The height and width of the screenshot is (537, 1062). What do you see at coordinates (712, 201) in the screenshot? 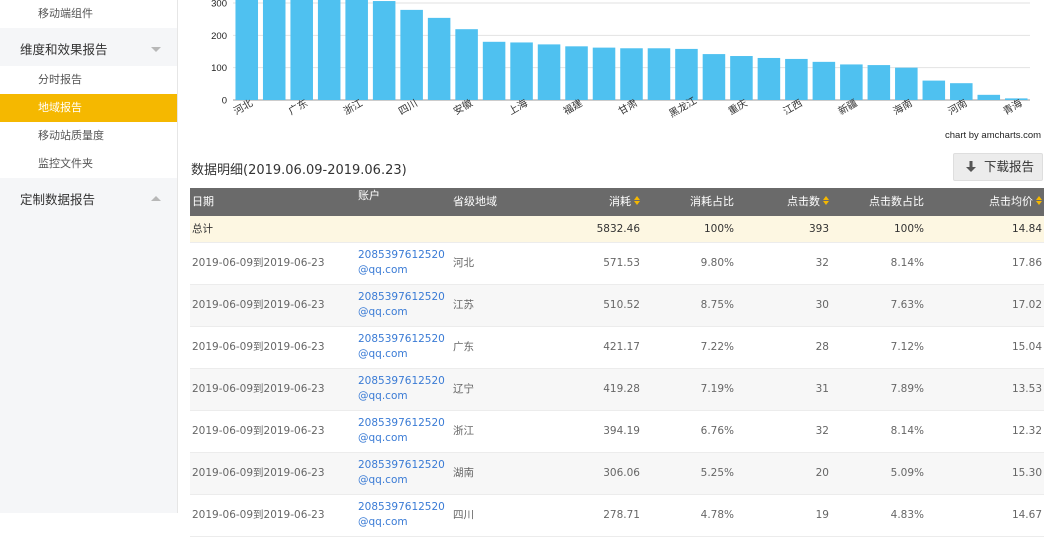
I see `header-cost-pct: 消耗占比` at bounding box center [712, 201].